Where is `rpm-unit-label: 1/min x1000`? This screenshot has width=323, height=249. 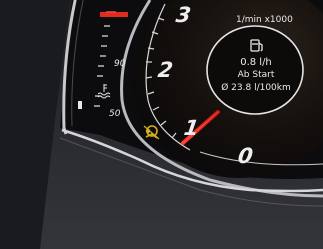
rpm-unit-label: 1/min x1000 is located at coordinates (264, 20).